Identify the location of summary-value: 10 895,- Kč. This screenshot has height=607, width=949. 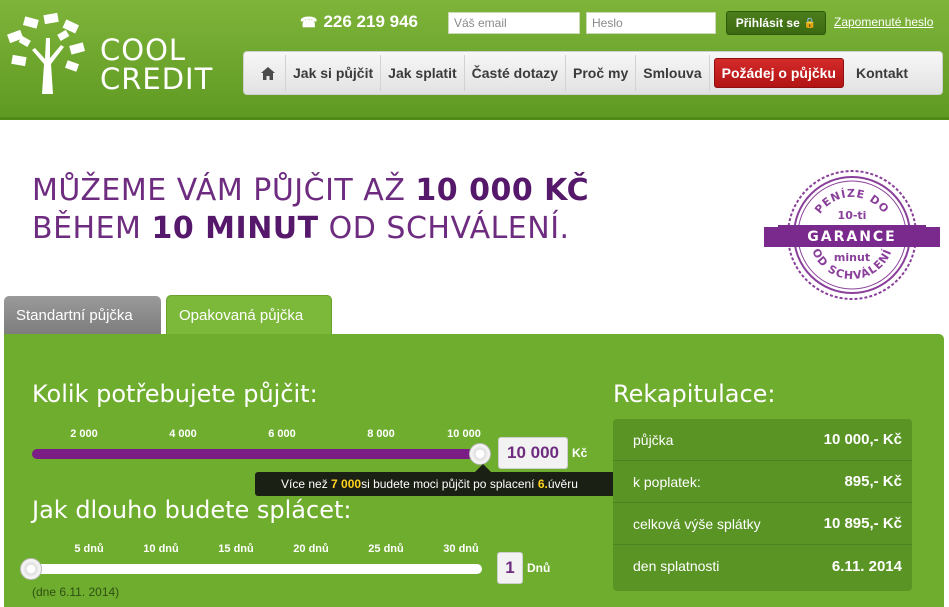
(862, 523).